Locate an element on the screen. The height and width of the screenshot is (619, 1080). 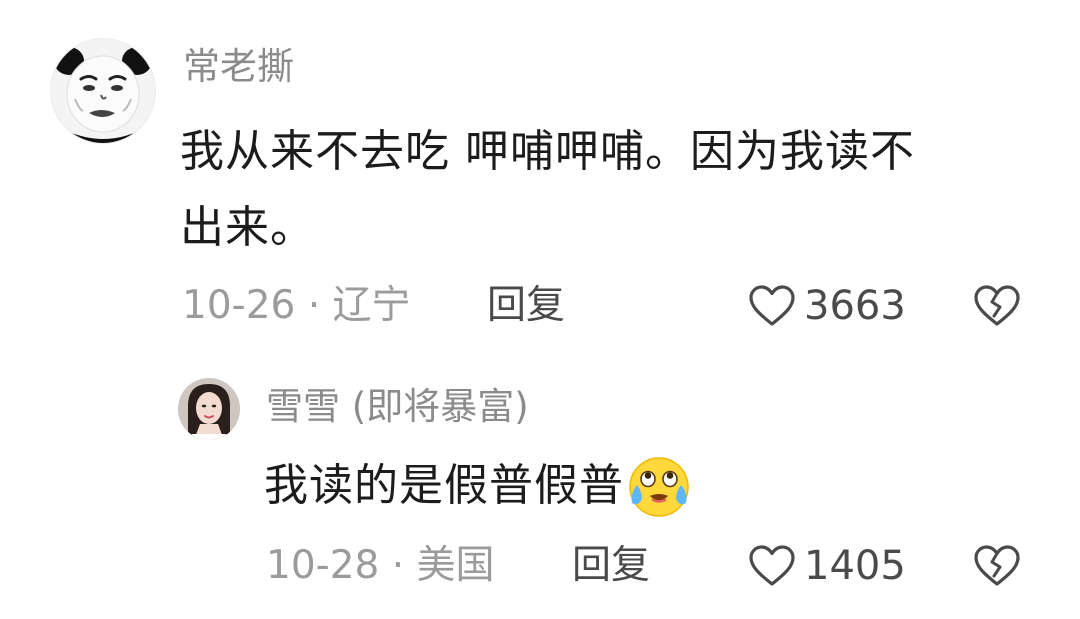
user-photo-avatar-icon is located at coordinates (209, 409).